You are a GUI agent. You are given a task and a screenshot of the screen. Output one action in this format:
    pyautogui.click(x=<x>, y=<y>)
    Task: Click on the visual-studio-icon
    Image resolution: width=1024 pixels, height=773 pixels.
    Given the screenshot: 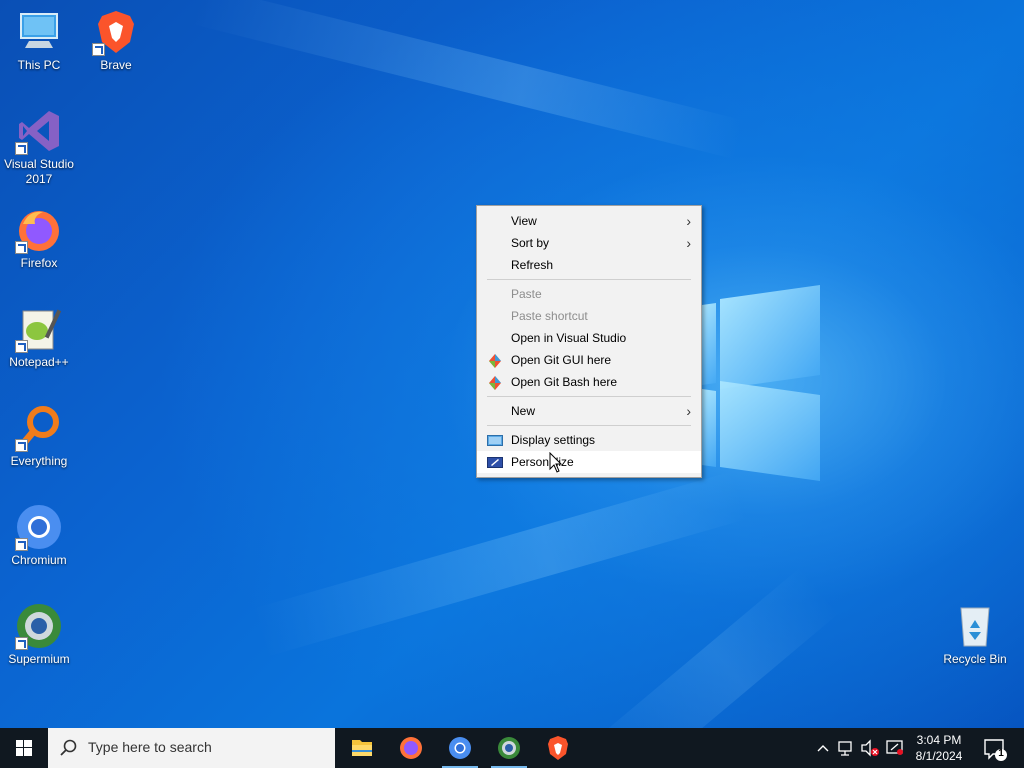 What is the action you would take?
    pyautogui.click(x=39, y=131)
    